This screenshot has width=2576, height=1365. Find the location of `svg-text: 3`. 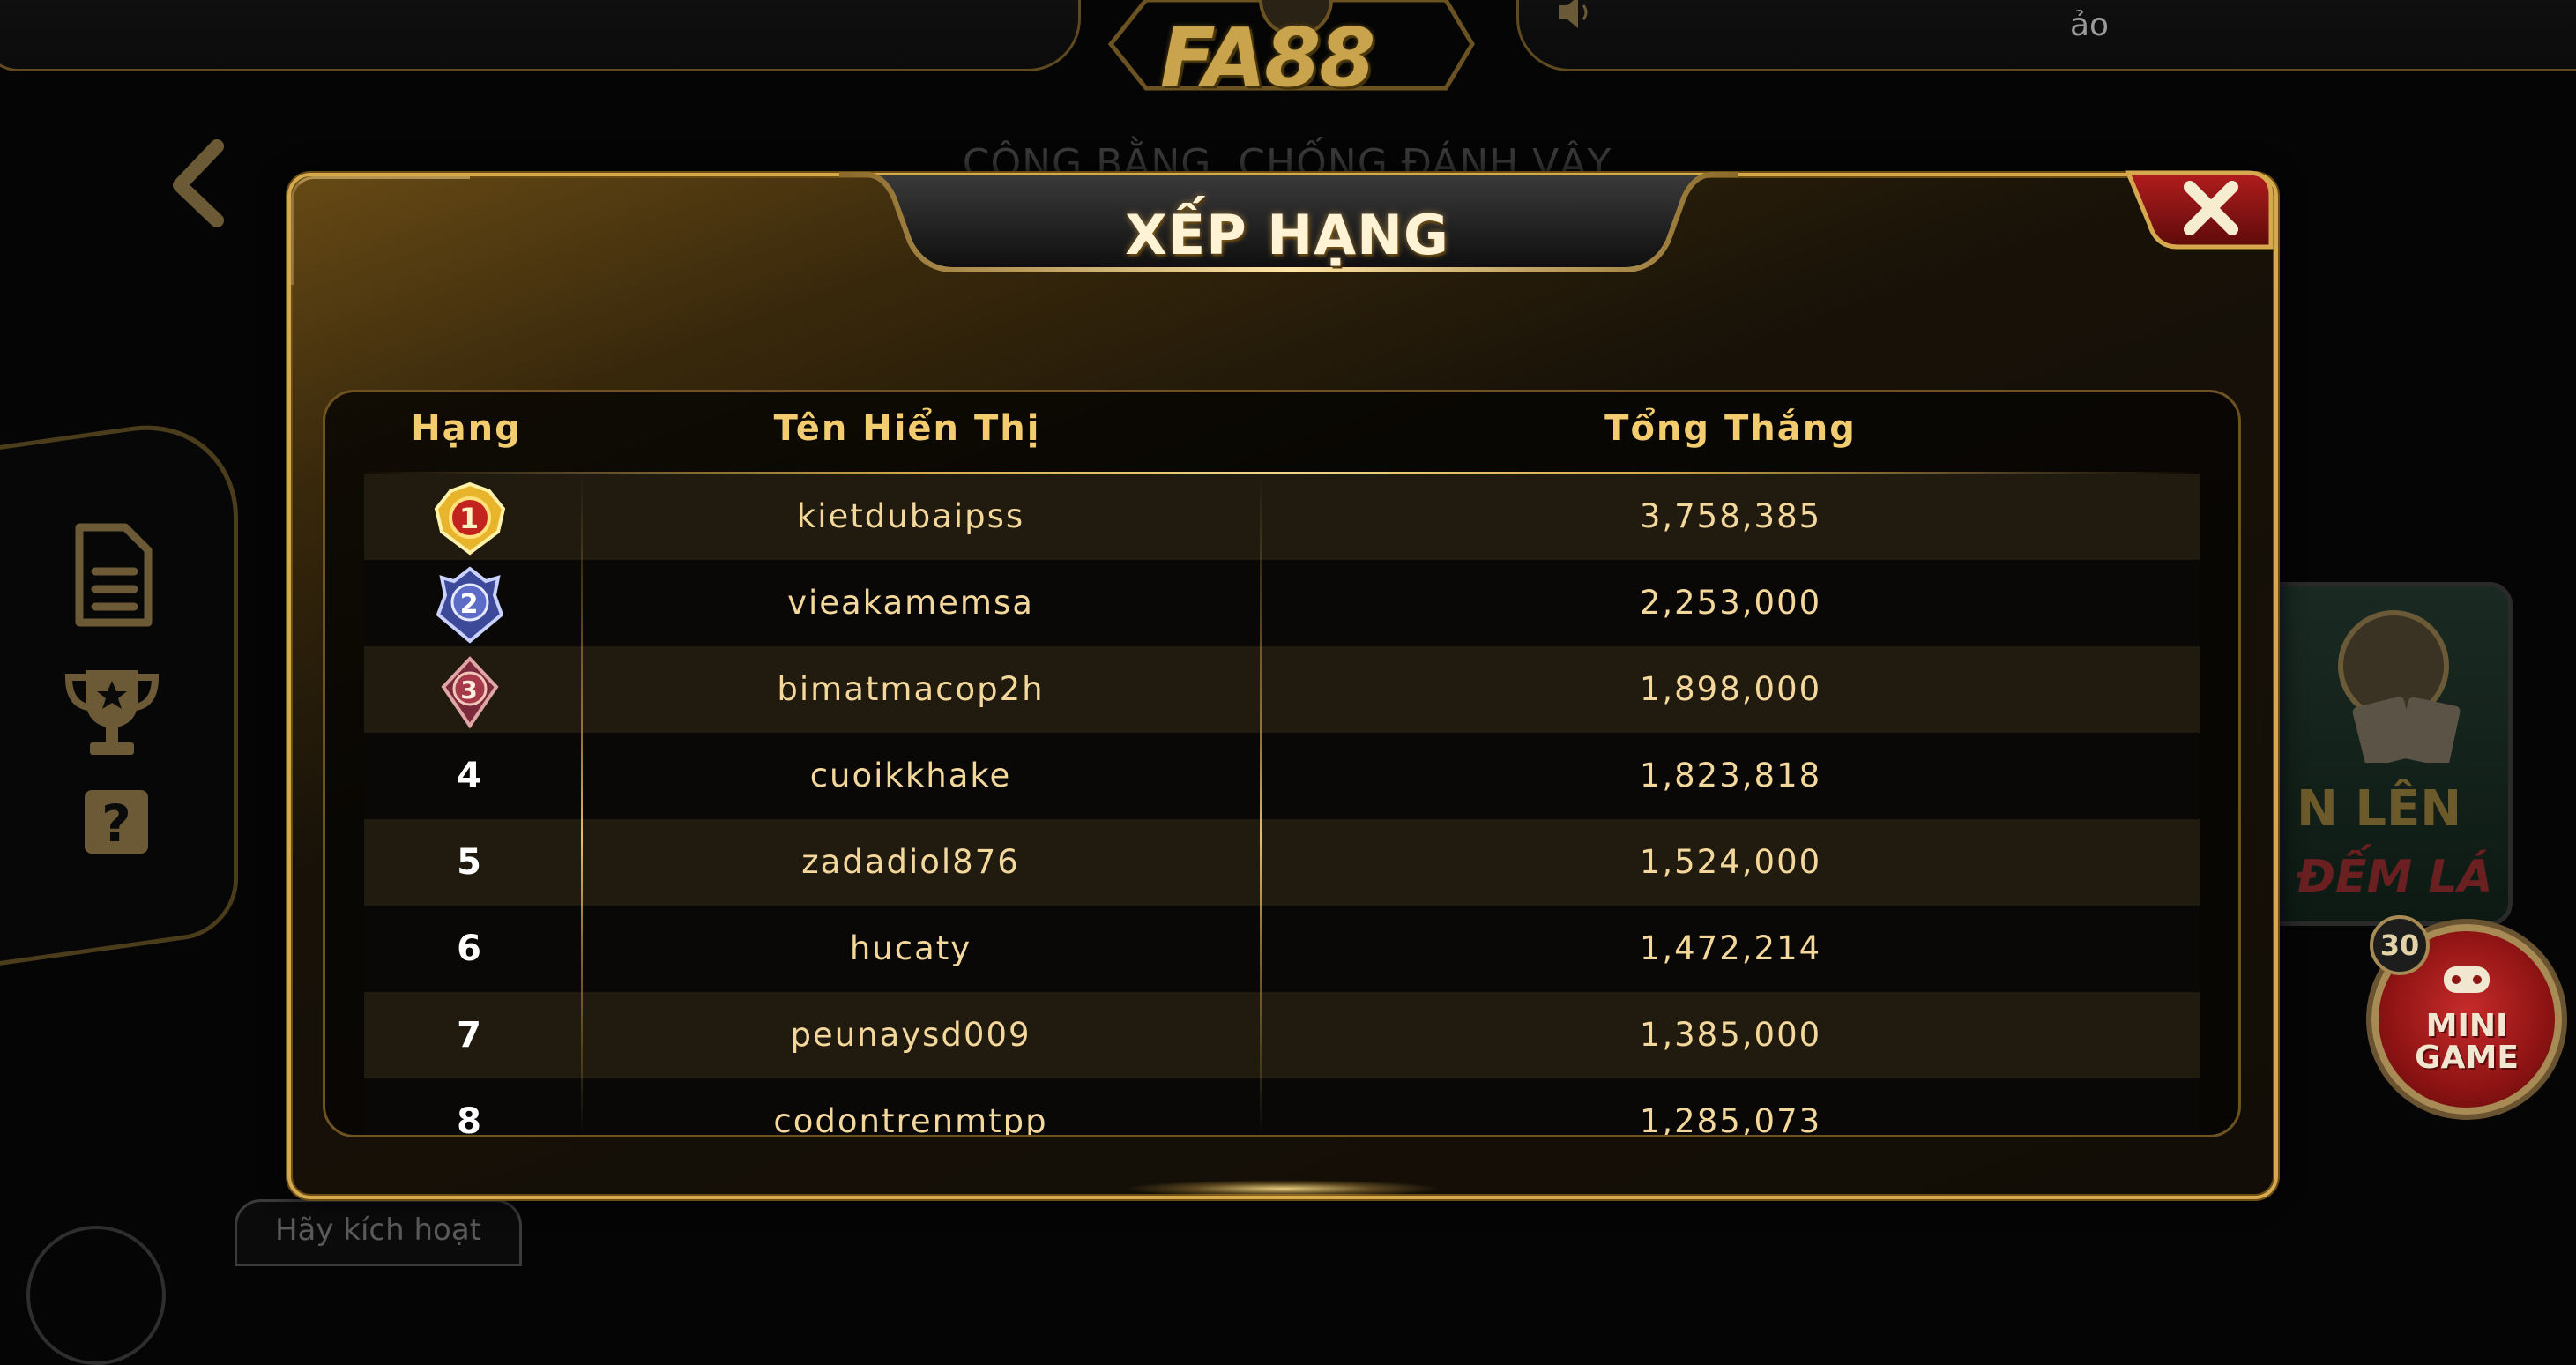

svg-text: 3 is located at coordinates (470, 690).